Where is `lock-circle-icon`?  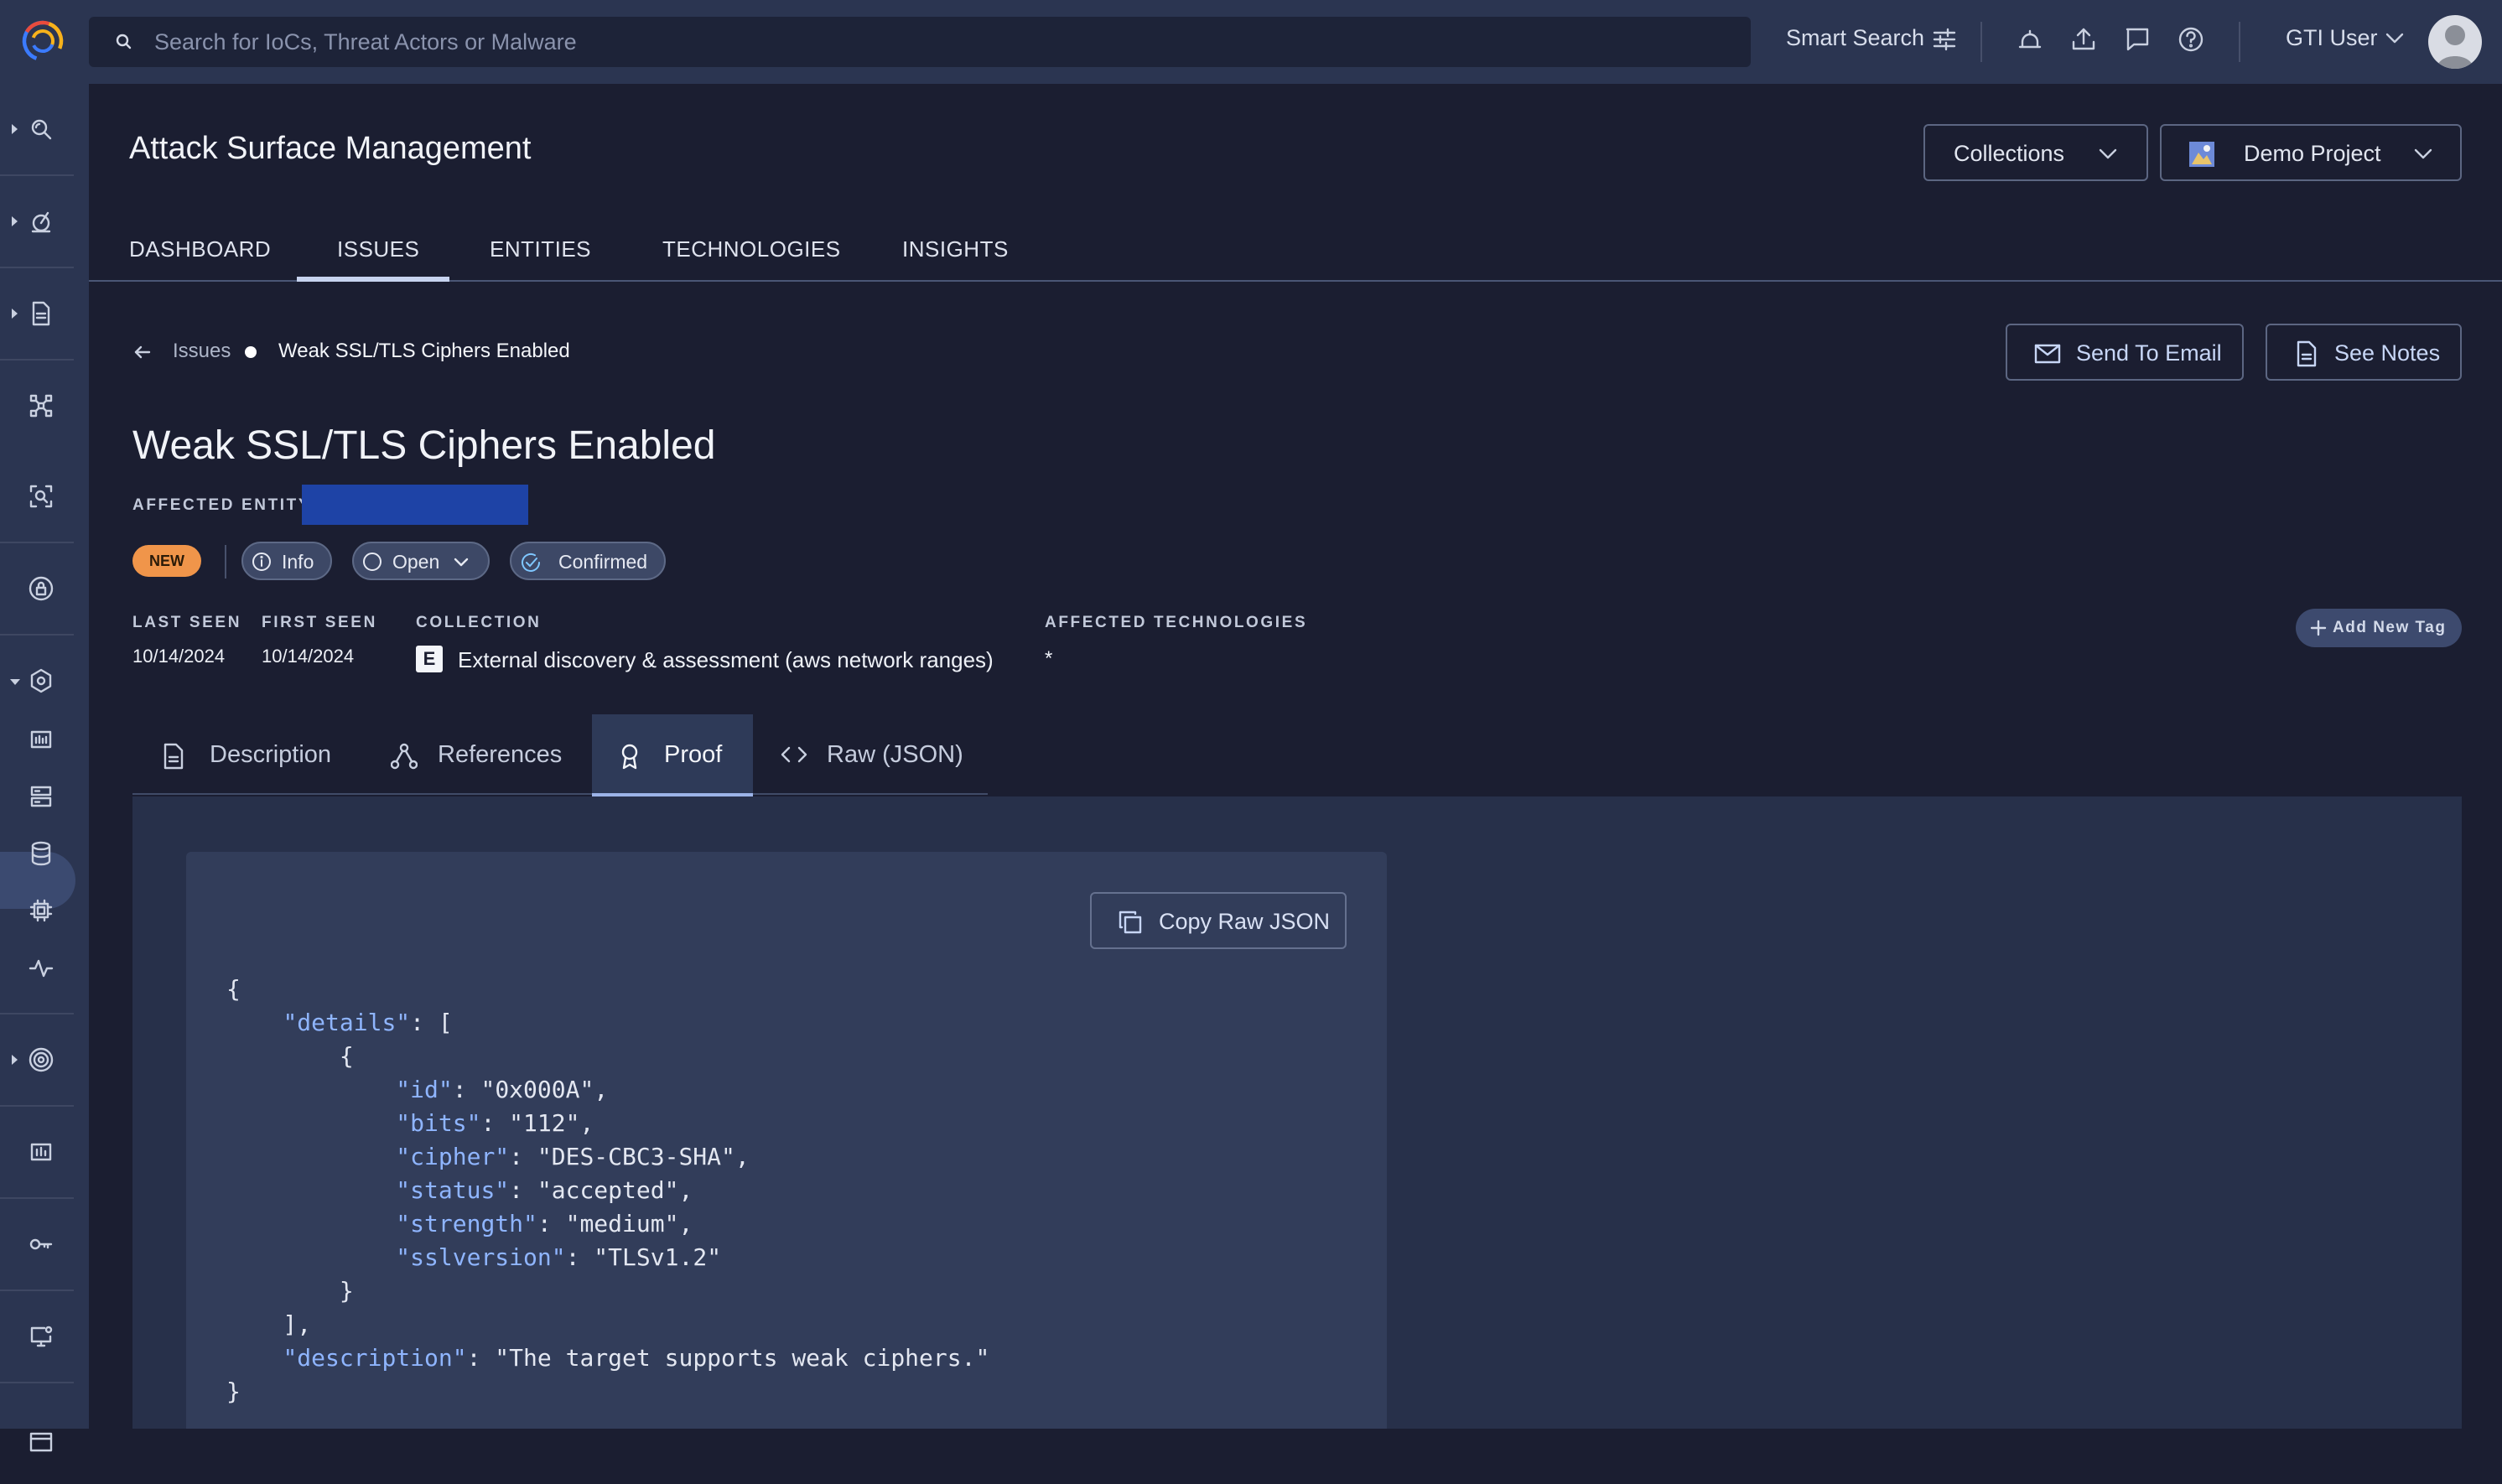
lock-circle-icon is located at coordinates (41, 588).